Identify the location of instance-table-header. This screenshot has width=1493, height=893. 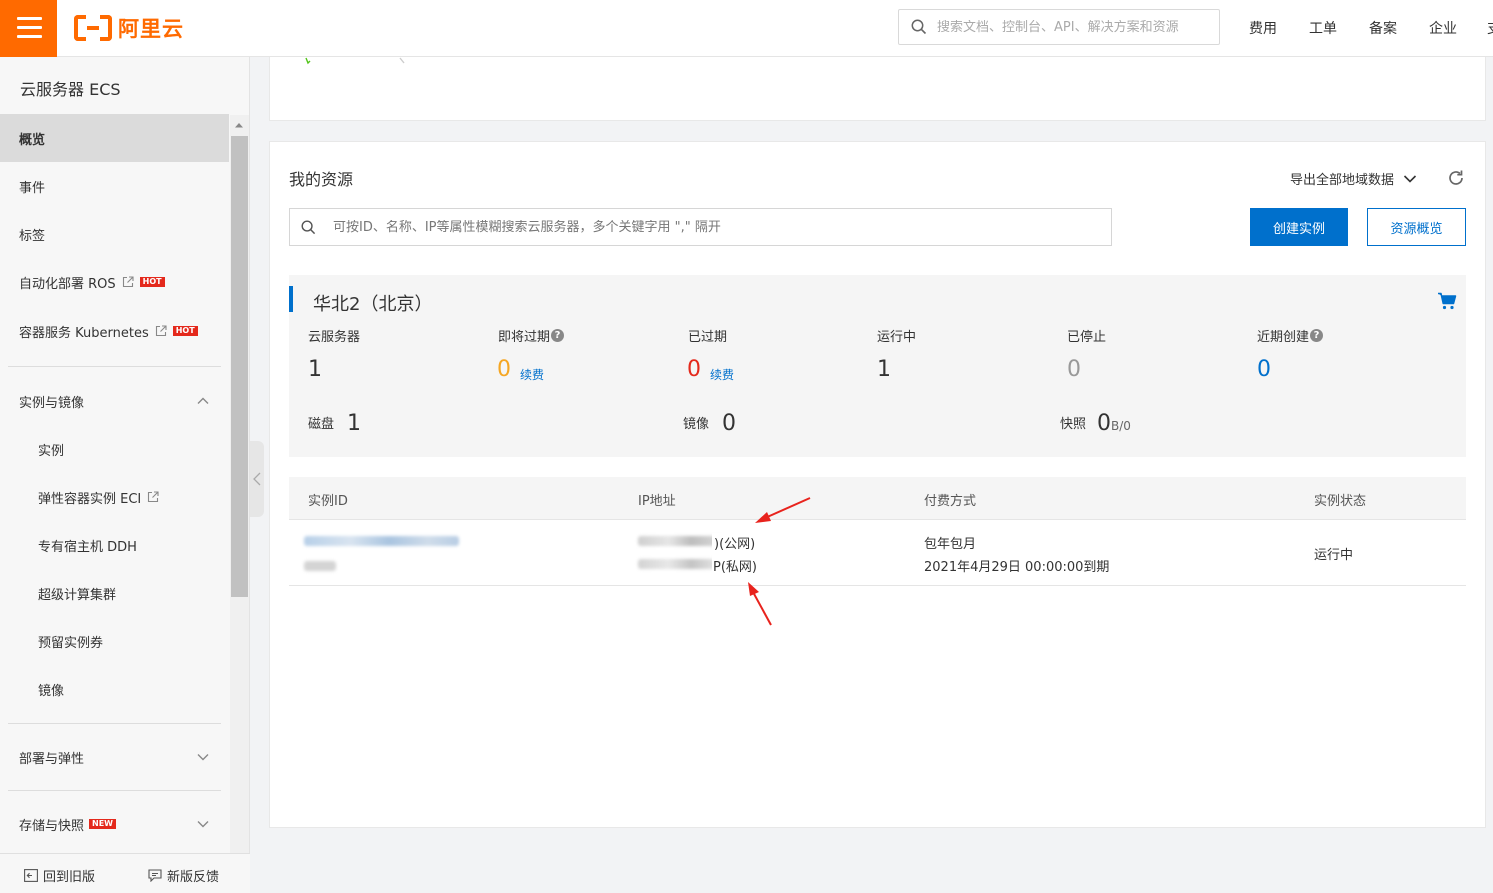
(877, 498).